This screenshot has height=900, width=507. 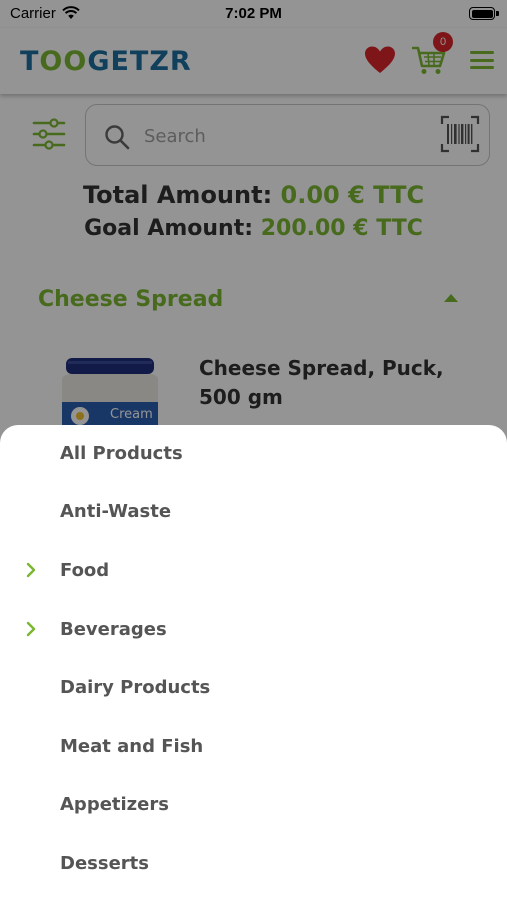 What do you see at coordinates (121, 453) in the screenshot?
I see `menu-item-label: All Products` at bounding box center [121, 453].